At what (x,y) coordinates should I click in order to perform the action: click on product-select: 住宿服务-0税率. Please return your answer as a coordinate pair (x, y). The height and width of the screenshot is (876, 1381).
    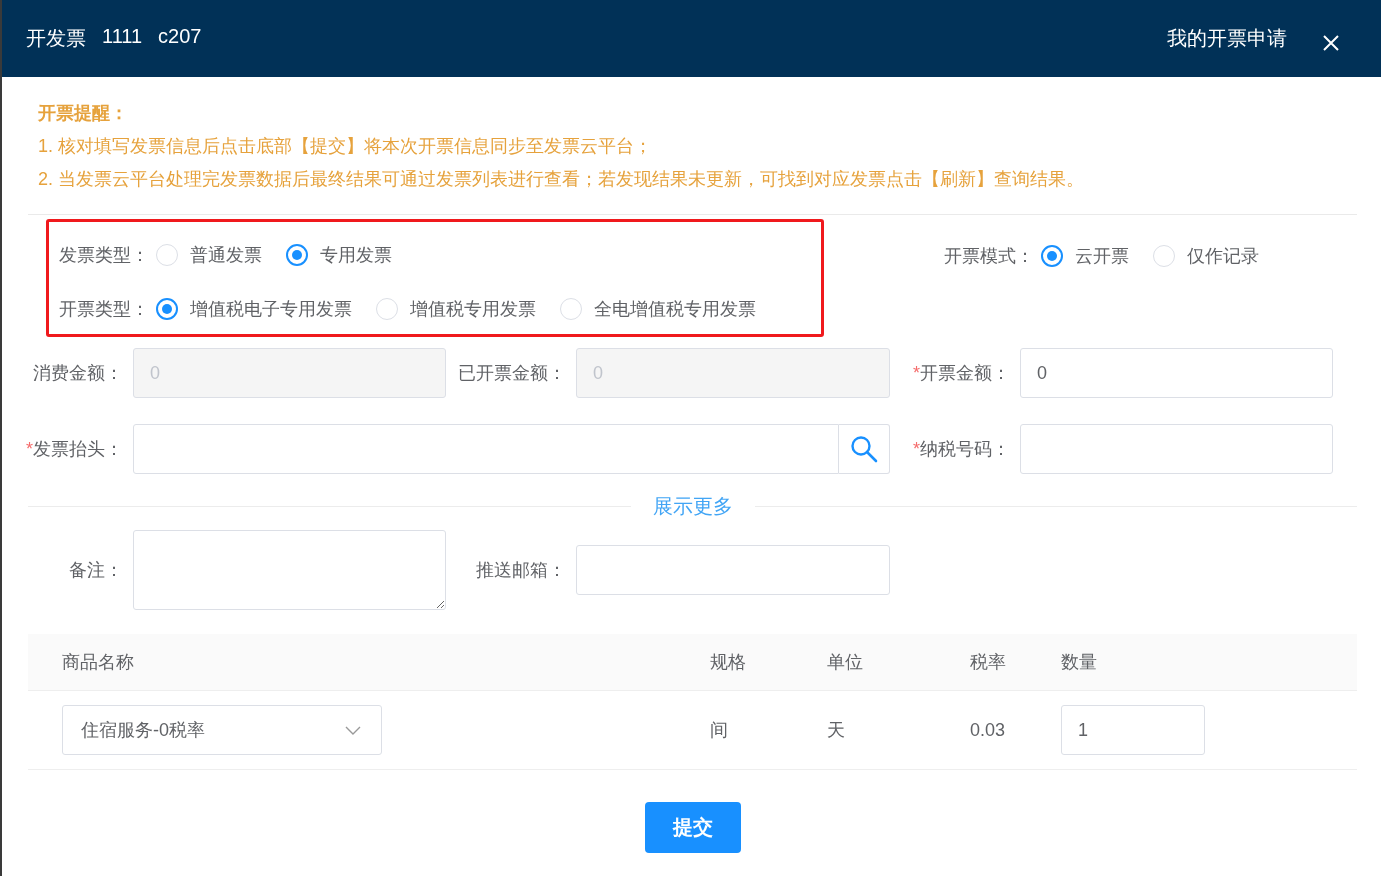
    Looking at the image, I should click on (222, 730).